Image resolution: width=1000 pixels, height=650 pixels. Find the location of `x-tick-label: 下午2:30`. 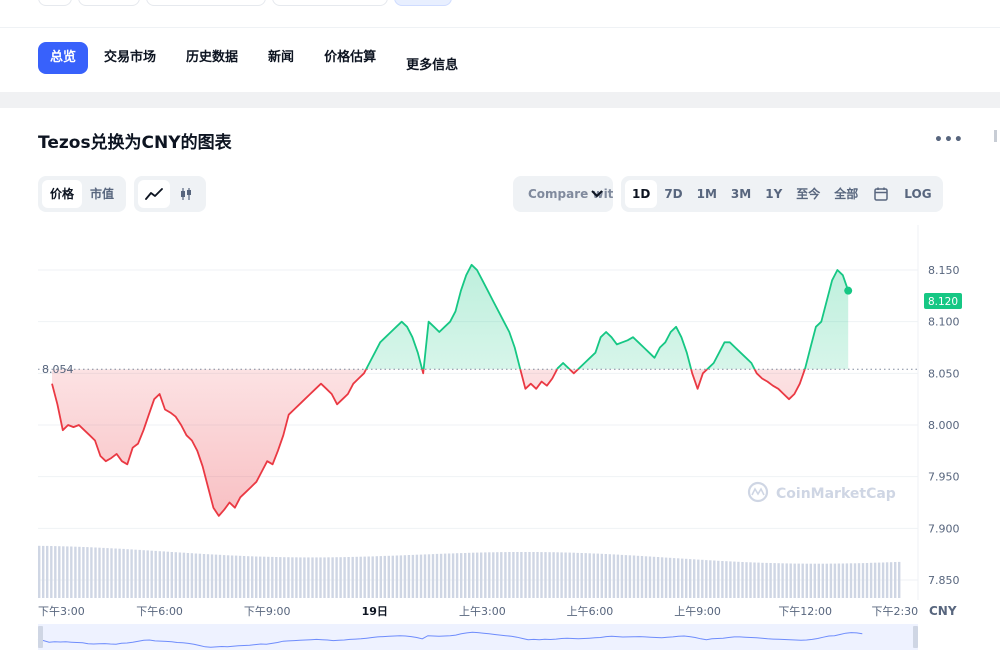

x-tick-label: 下午2:30 is located at coordinates (894, 611).